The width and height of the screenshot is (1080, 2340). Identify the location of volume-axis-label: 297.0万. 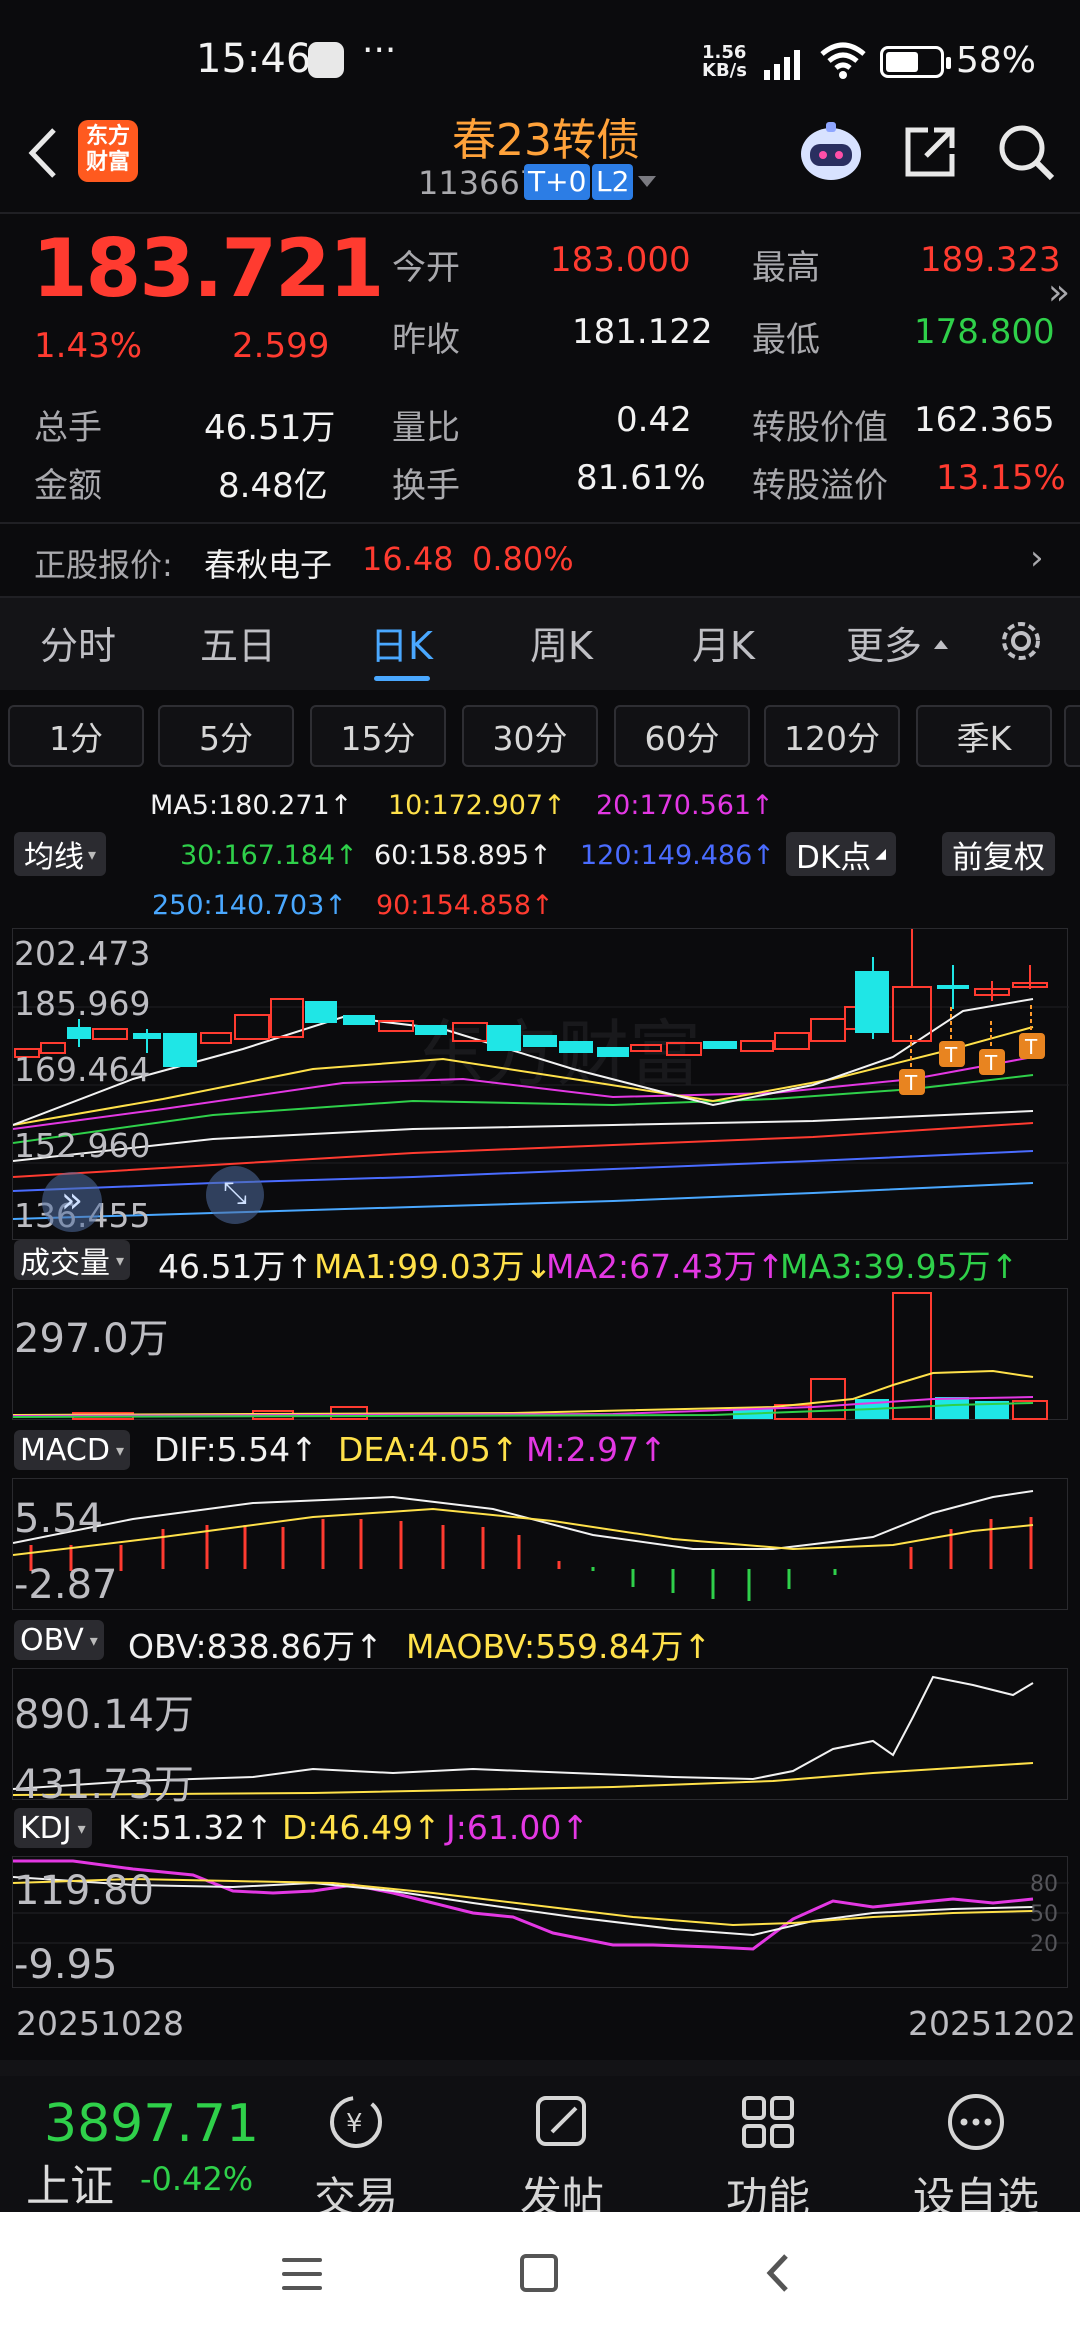
(91, 1339).